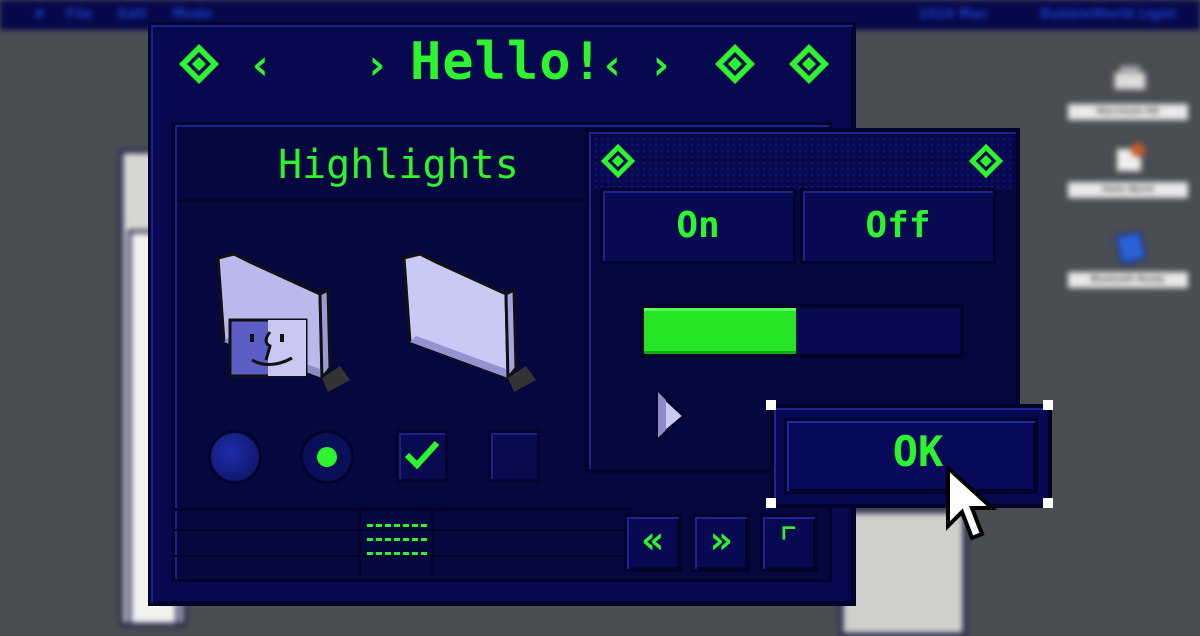 This screenshot has width=1200, height=636. I want to click on mouse-pointer-icon, so click(972, 503).